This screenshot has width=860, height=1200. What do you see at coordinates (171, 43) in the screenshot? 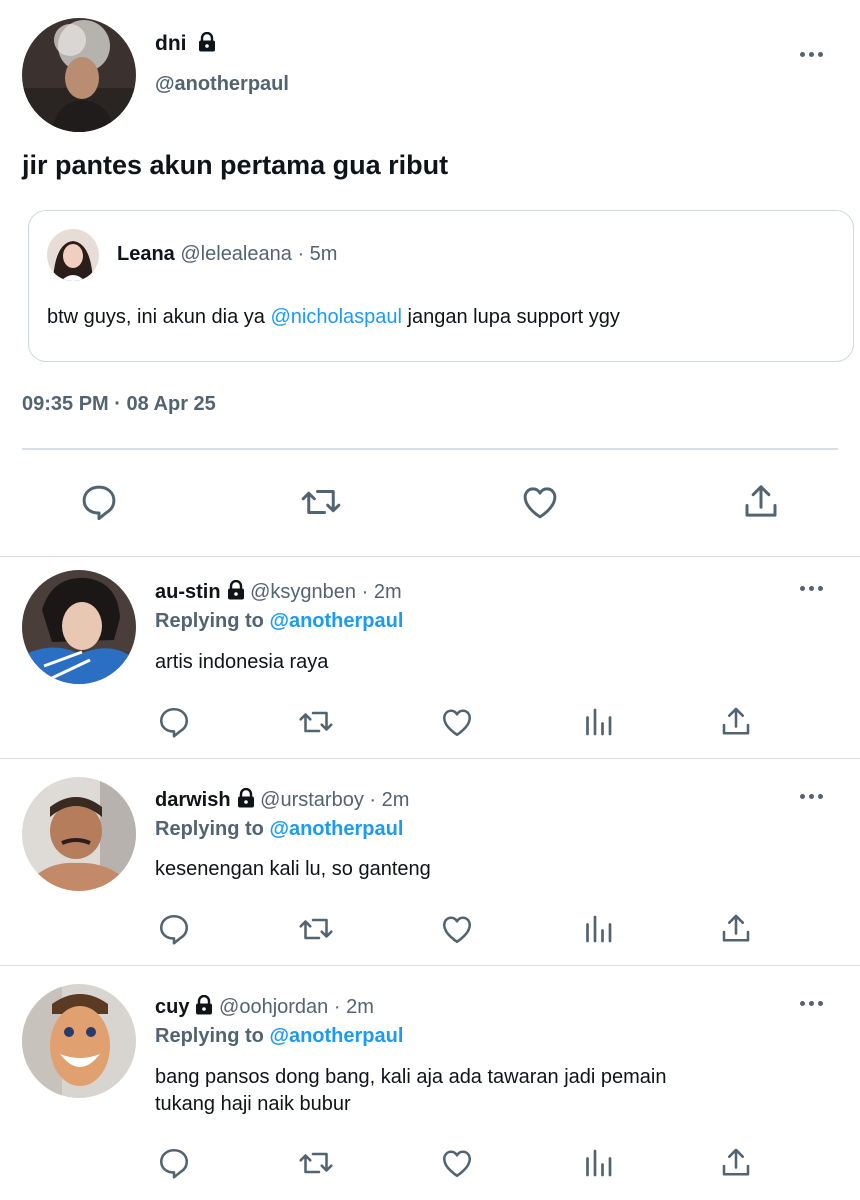
I see `display-name: dni` at bounding box center [171, 43].